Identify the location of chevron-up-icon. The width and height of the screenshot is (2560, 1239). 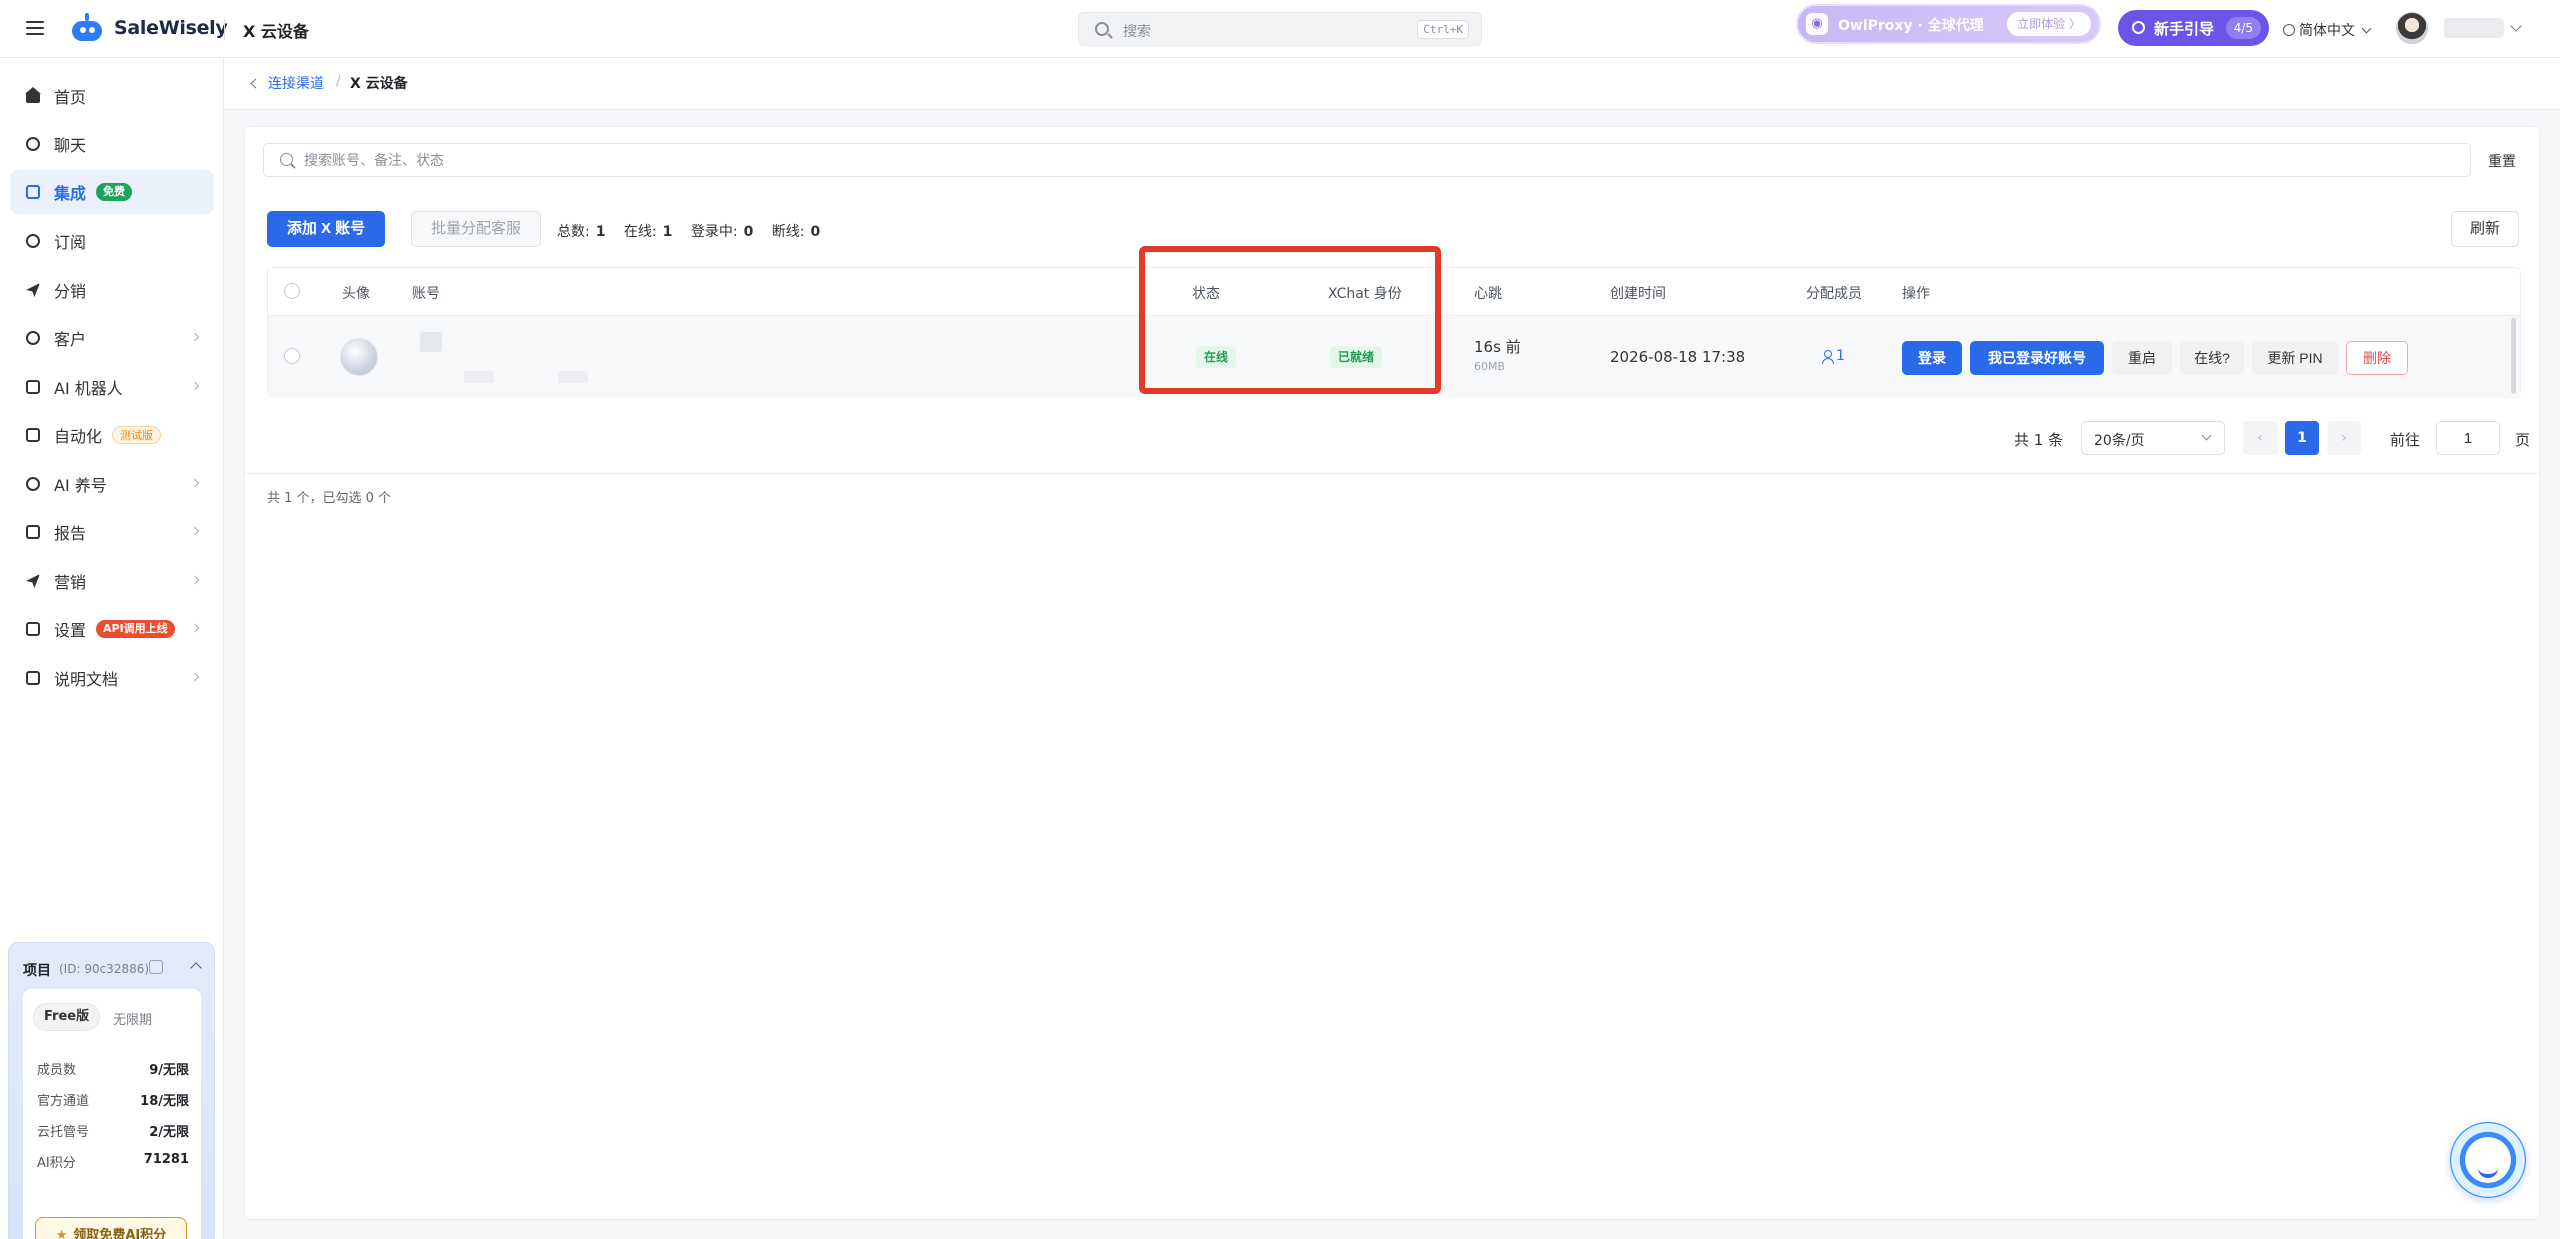
(196, 968).